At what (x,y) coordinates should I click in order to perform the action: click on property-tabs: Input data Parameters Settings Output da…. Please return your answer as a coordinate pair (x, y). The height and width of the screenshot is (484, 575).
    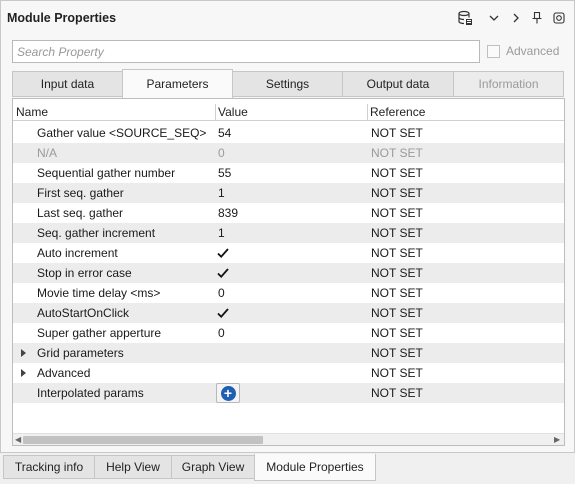
    Looking at the image, I should click on (288, 83).